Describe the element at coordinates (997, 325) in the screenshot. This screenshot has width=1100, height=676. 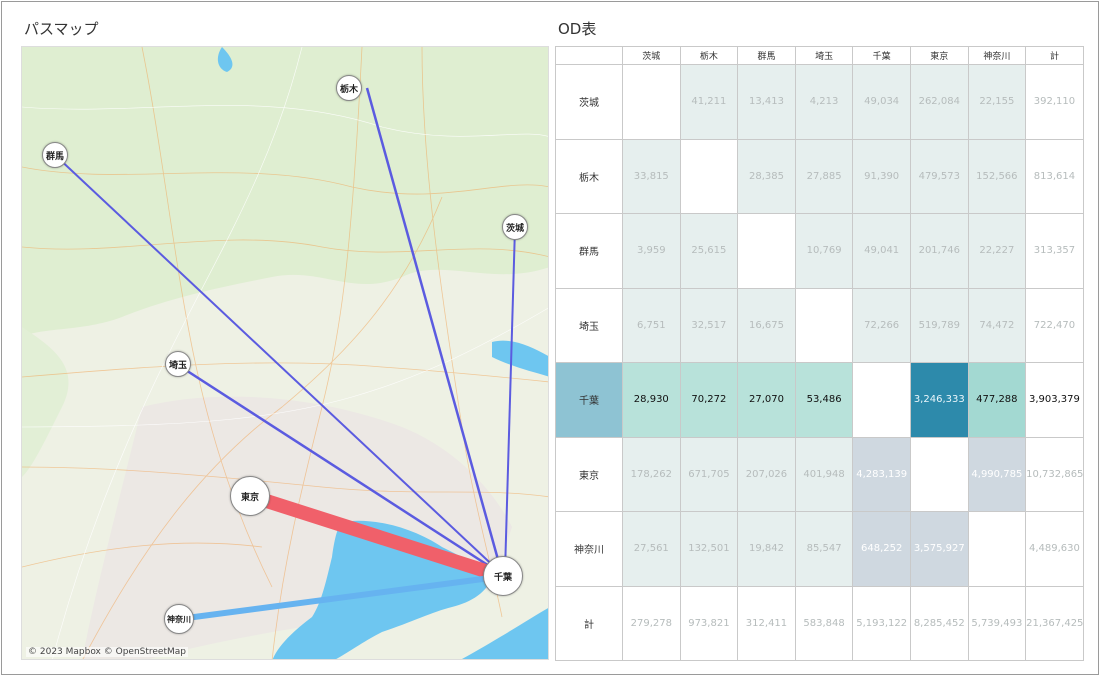
I see `od-cell: 74,472` at that location.